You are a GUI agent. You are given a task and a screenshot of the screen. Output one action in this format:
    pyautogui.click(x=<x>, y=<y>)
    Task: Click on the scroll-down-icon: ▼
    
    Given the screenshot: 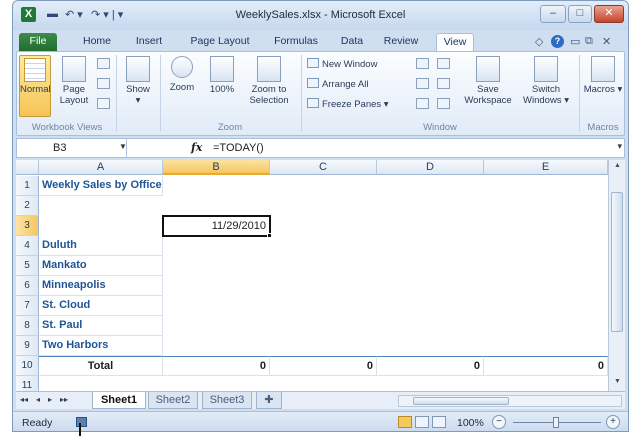 What is the action you would take?
    pyautogui.click(x=617, y=381)
    